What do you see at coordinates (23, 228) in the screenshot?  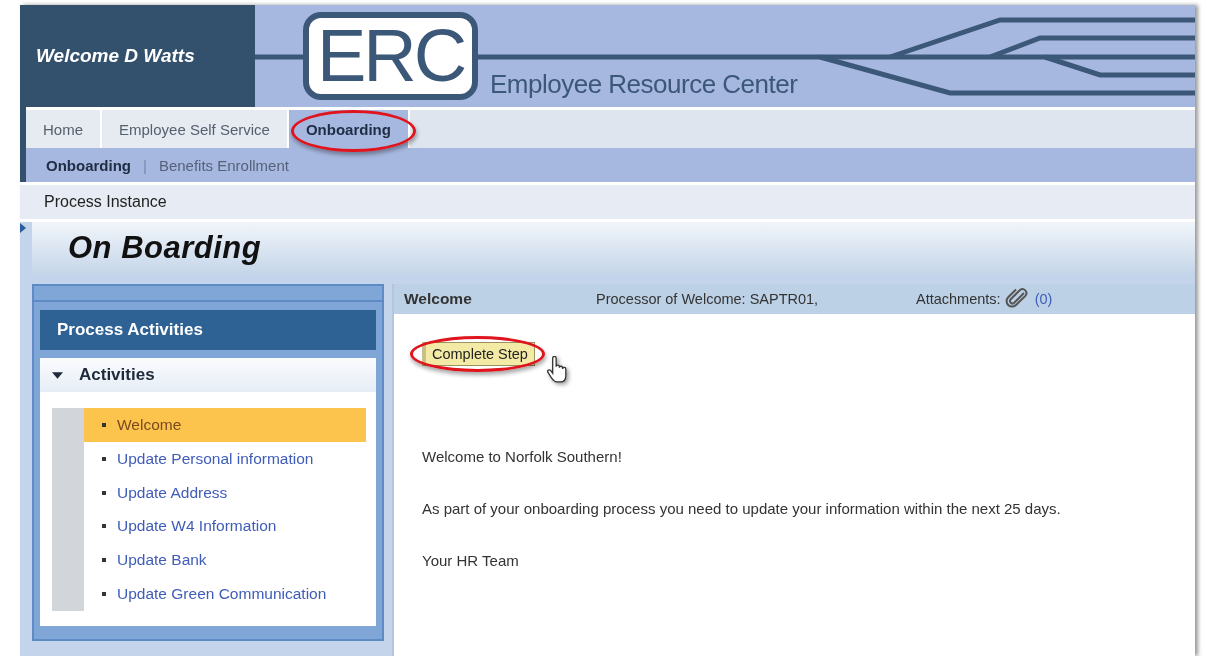 I see `expand-marker-icon` at bounding box center [23, 228].